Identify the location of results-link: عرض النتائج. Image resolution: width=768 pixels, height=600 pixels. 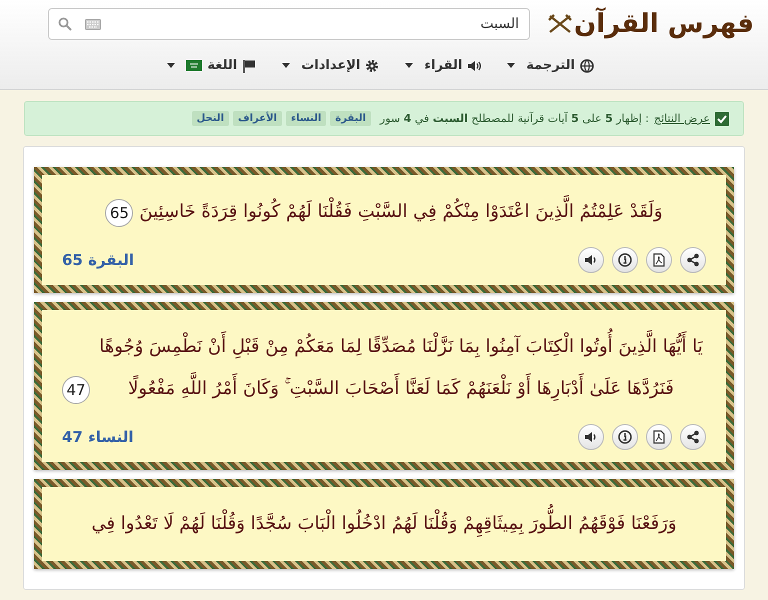
(682, 118).